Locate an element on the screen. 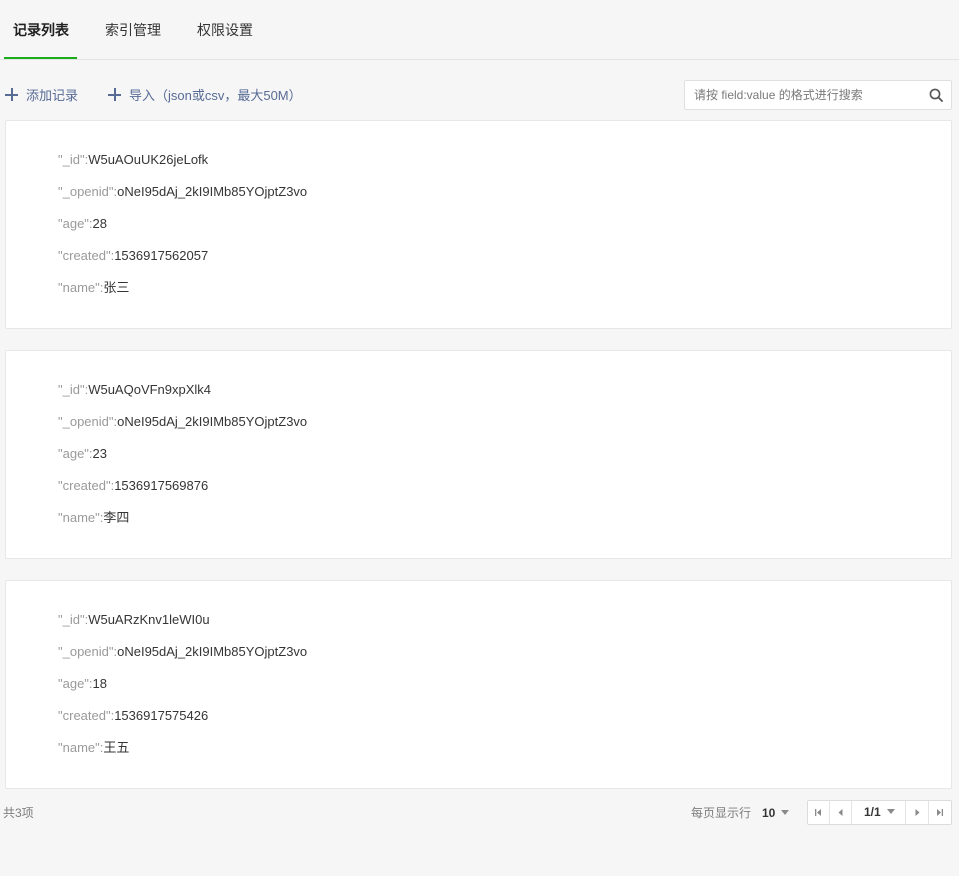 The height and width of the screenshot is (876, 959). next-page-icon is located at coordinates (917, 812).